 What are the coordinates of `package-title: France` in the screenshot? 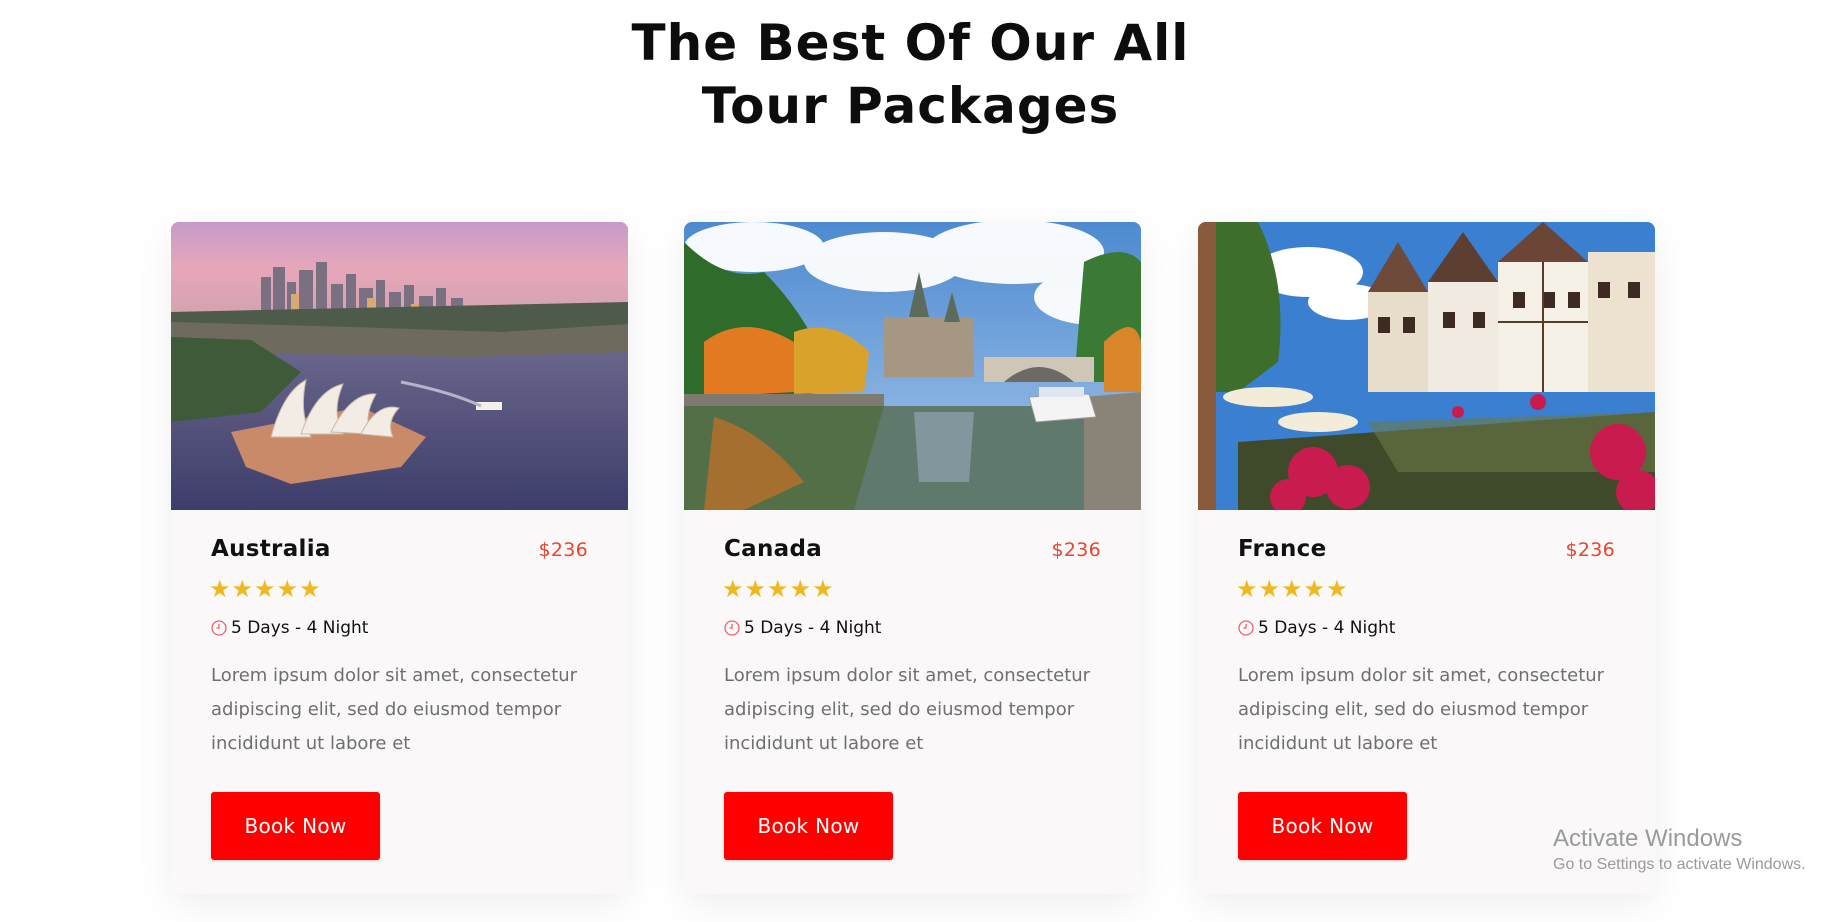 It's located at (1282, 549).